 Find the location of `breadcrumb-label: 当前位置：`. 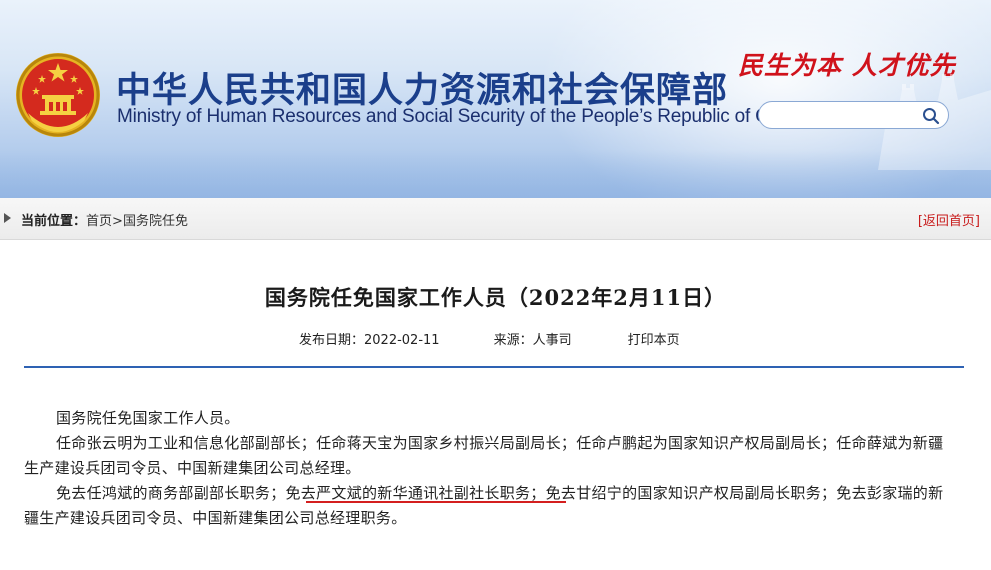

breadcrumb-label: 当前位置： is located at coordinates (54, 221).